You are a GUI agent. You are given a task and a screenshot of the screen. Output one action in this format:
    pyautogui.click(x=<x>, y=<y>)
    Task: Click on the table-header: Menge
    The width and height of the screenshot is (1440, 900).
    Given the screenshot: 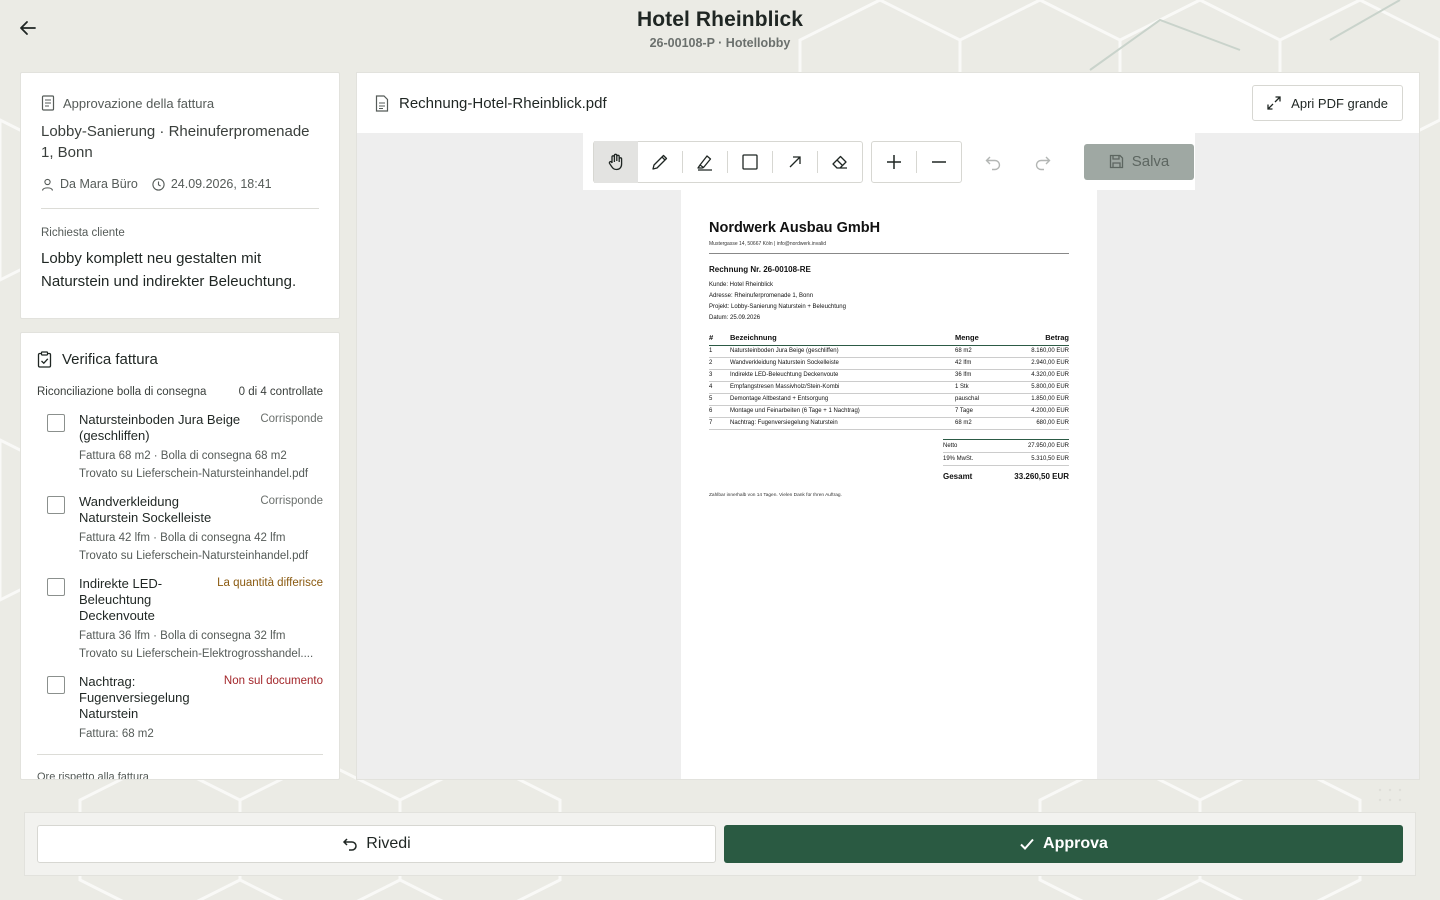 What is the action you would take?
    pyautogui.click(x=981, y=339)
    